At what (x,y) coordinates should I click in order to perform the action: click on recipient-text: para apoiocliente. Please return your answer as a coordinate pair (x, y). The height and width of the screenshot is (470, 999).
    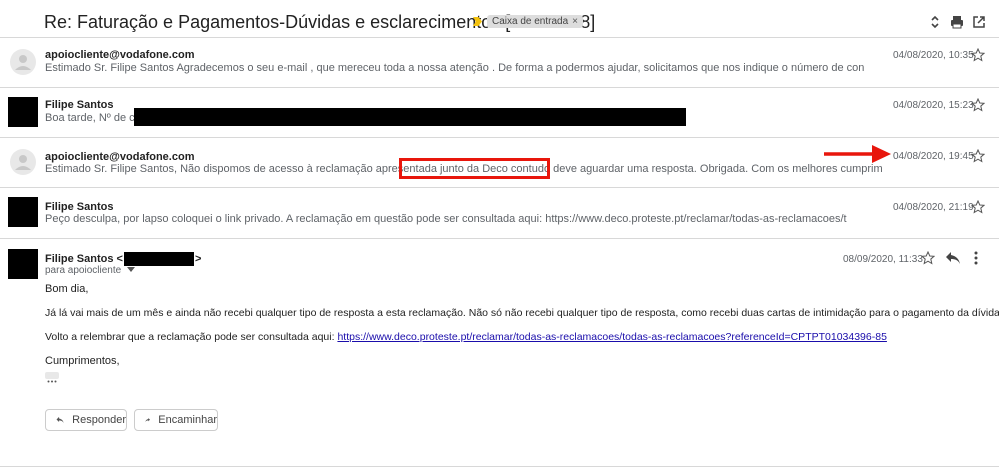
    Looking at the image, I should click on (83, 270).